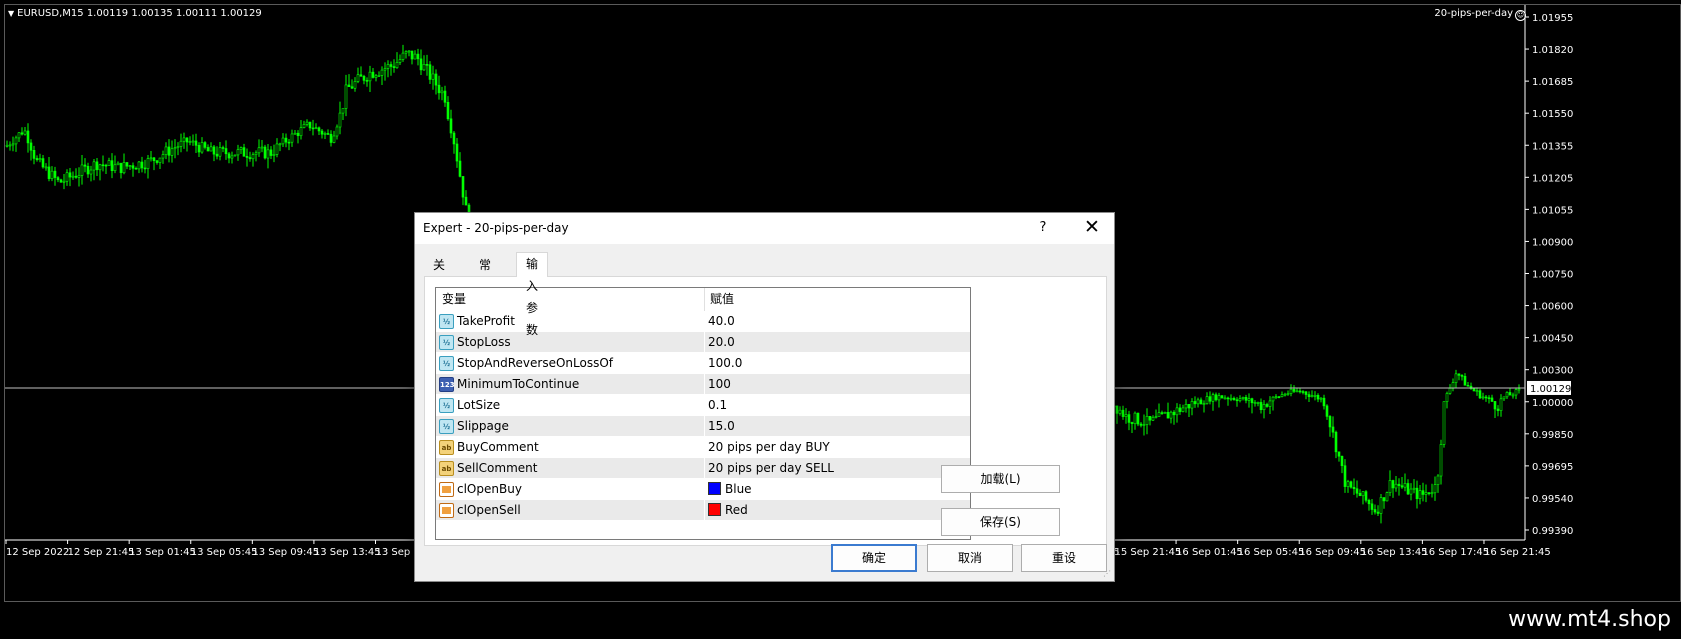  I want to click on param-row: ½ TakeProfit 40.0, so click(703, 321).